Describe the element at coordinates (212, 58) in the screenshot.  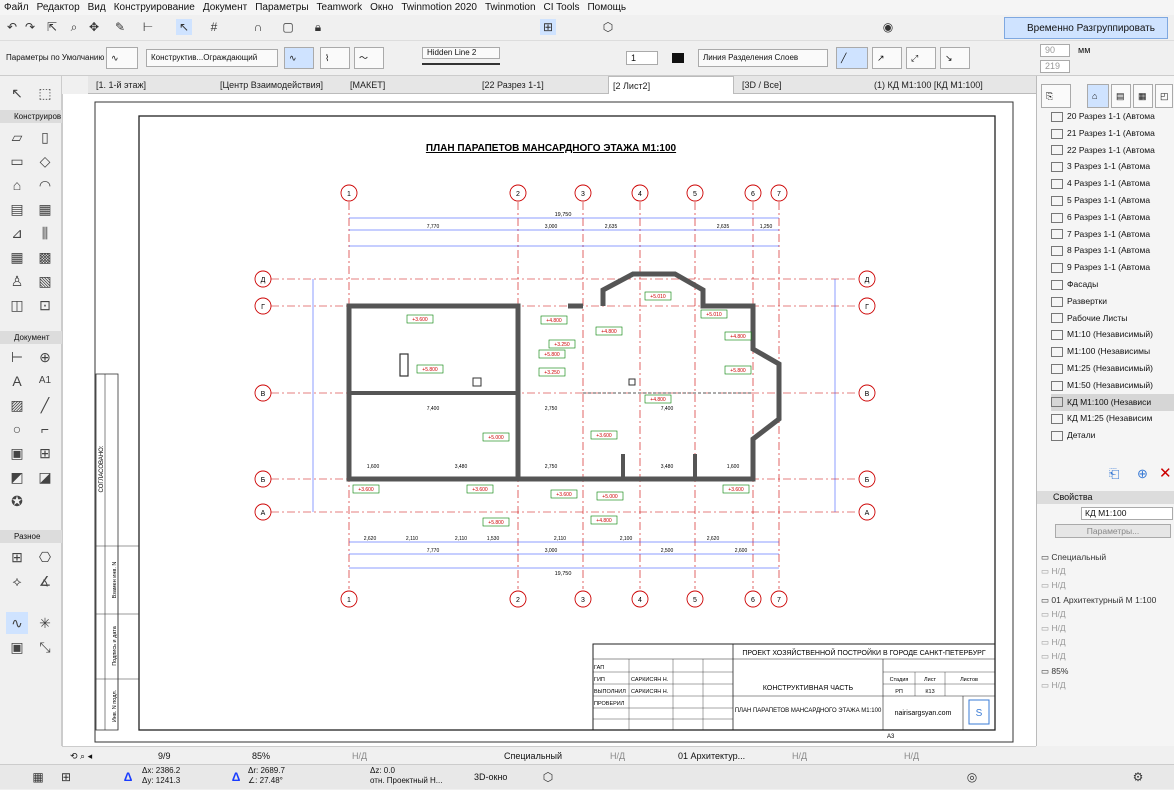
I see `construct-dropdown: Конструктив...Ограждающий` at that location.